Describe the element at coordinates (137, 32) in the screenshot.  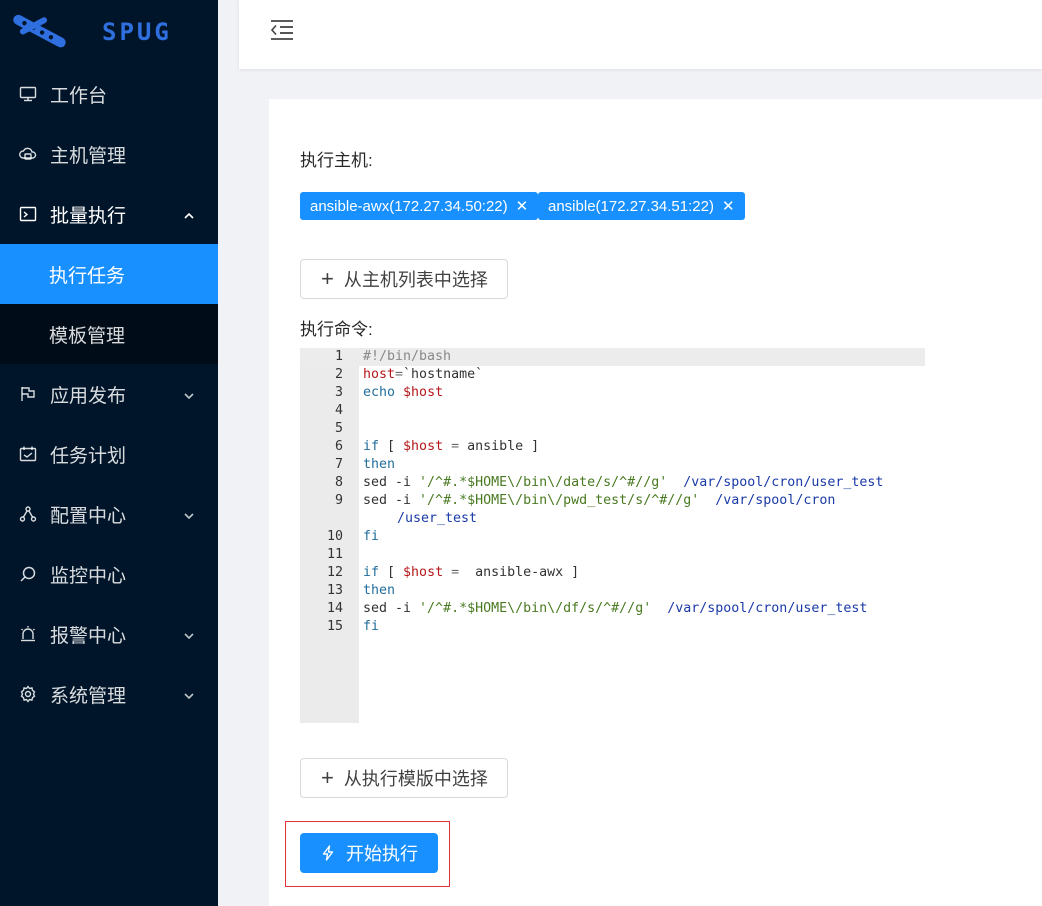
I see `logo-text: SPUG` at that location.